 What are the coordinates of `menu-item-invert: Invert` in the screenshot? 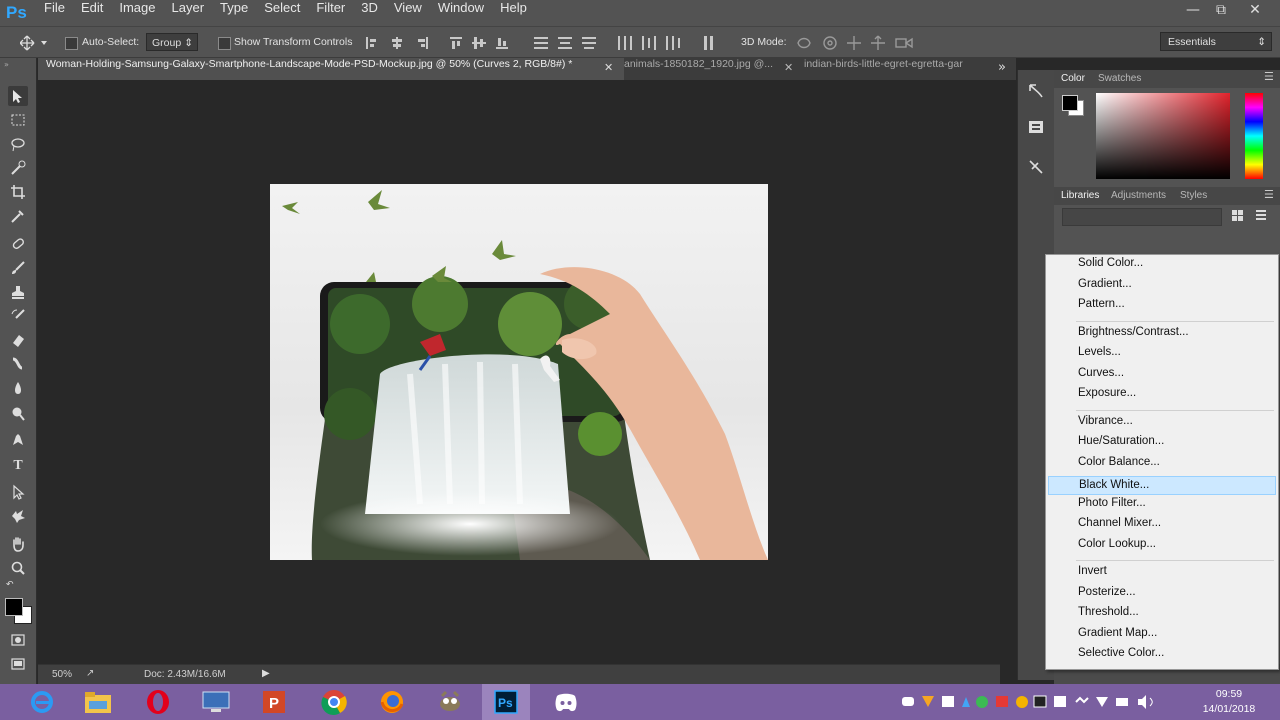 It's located at (1162, 574).